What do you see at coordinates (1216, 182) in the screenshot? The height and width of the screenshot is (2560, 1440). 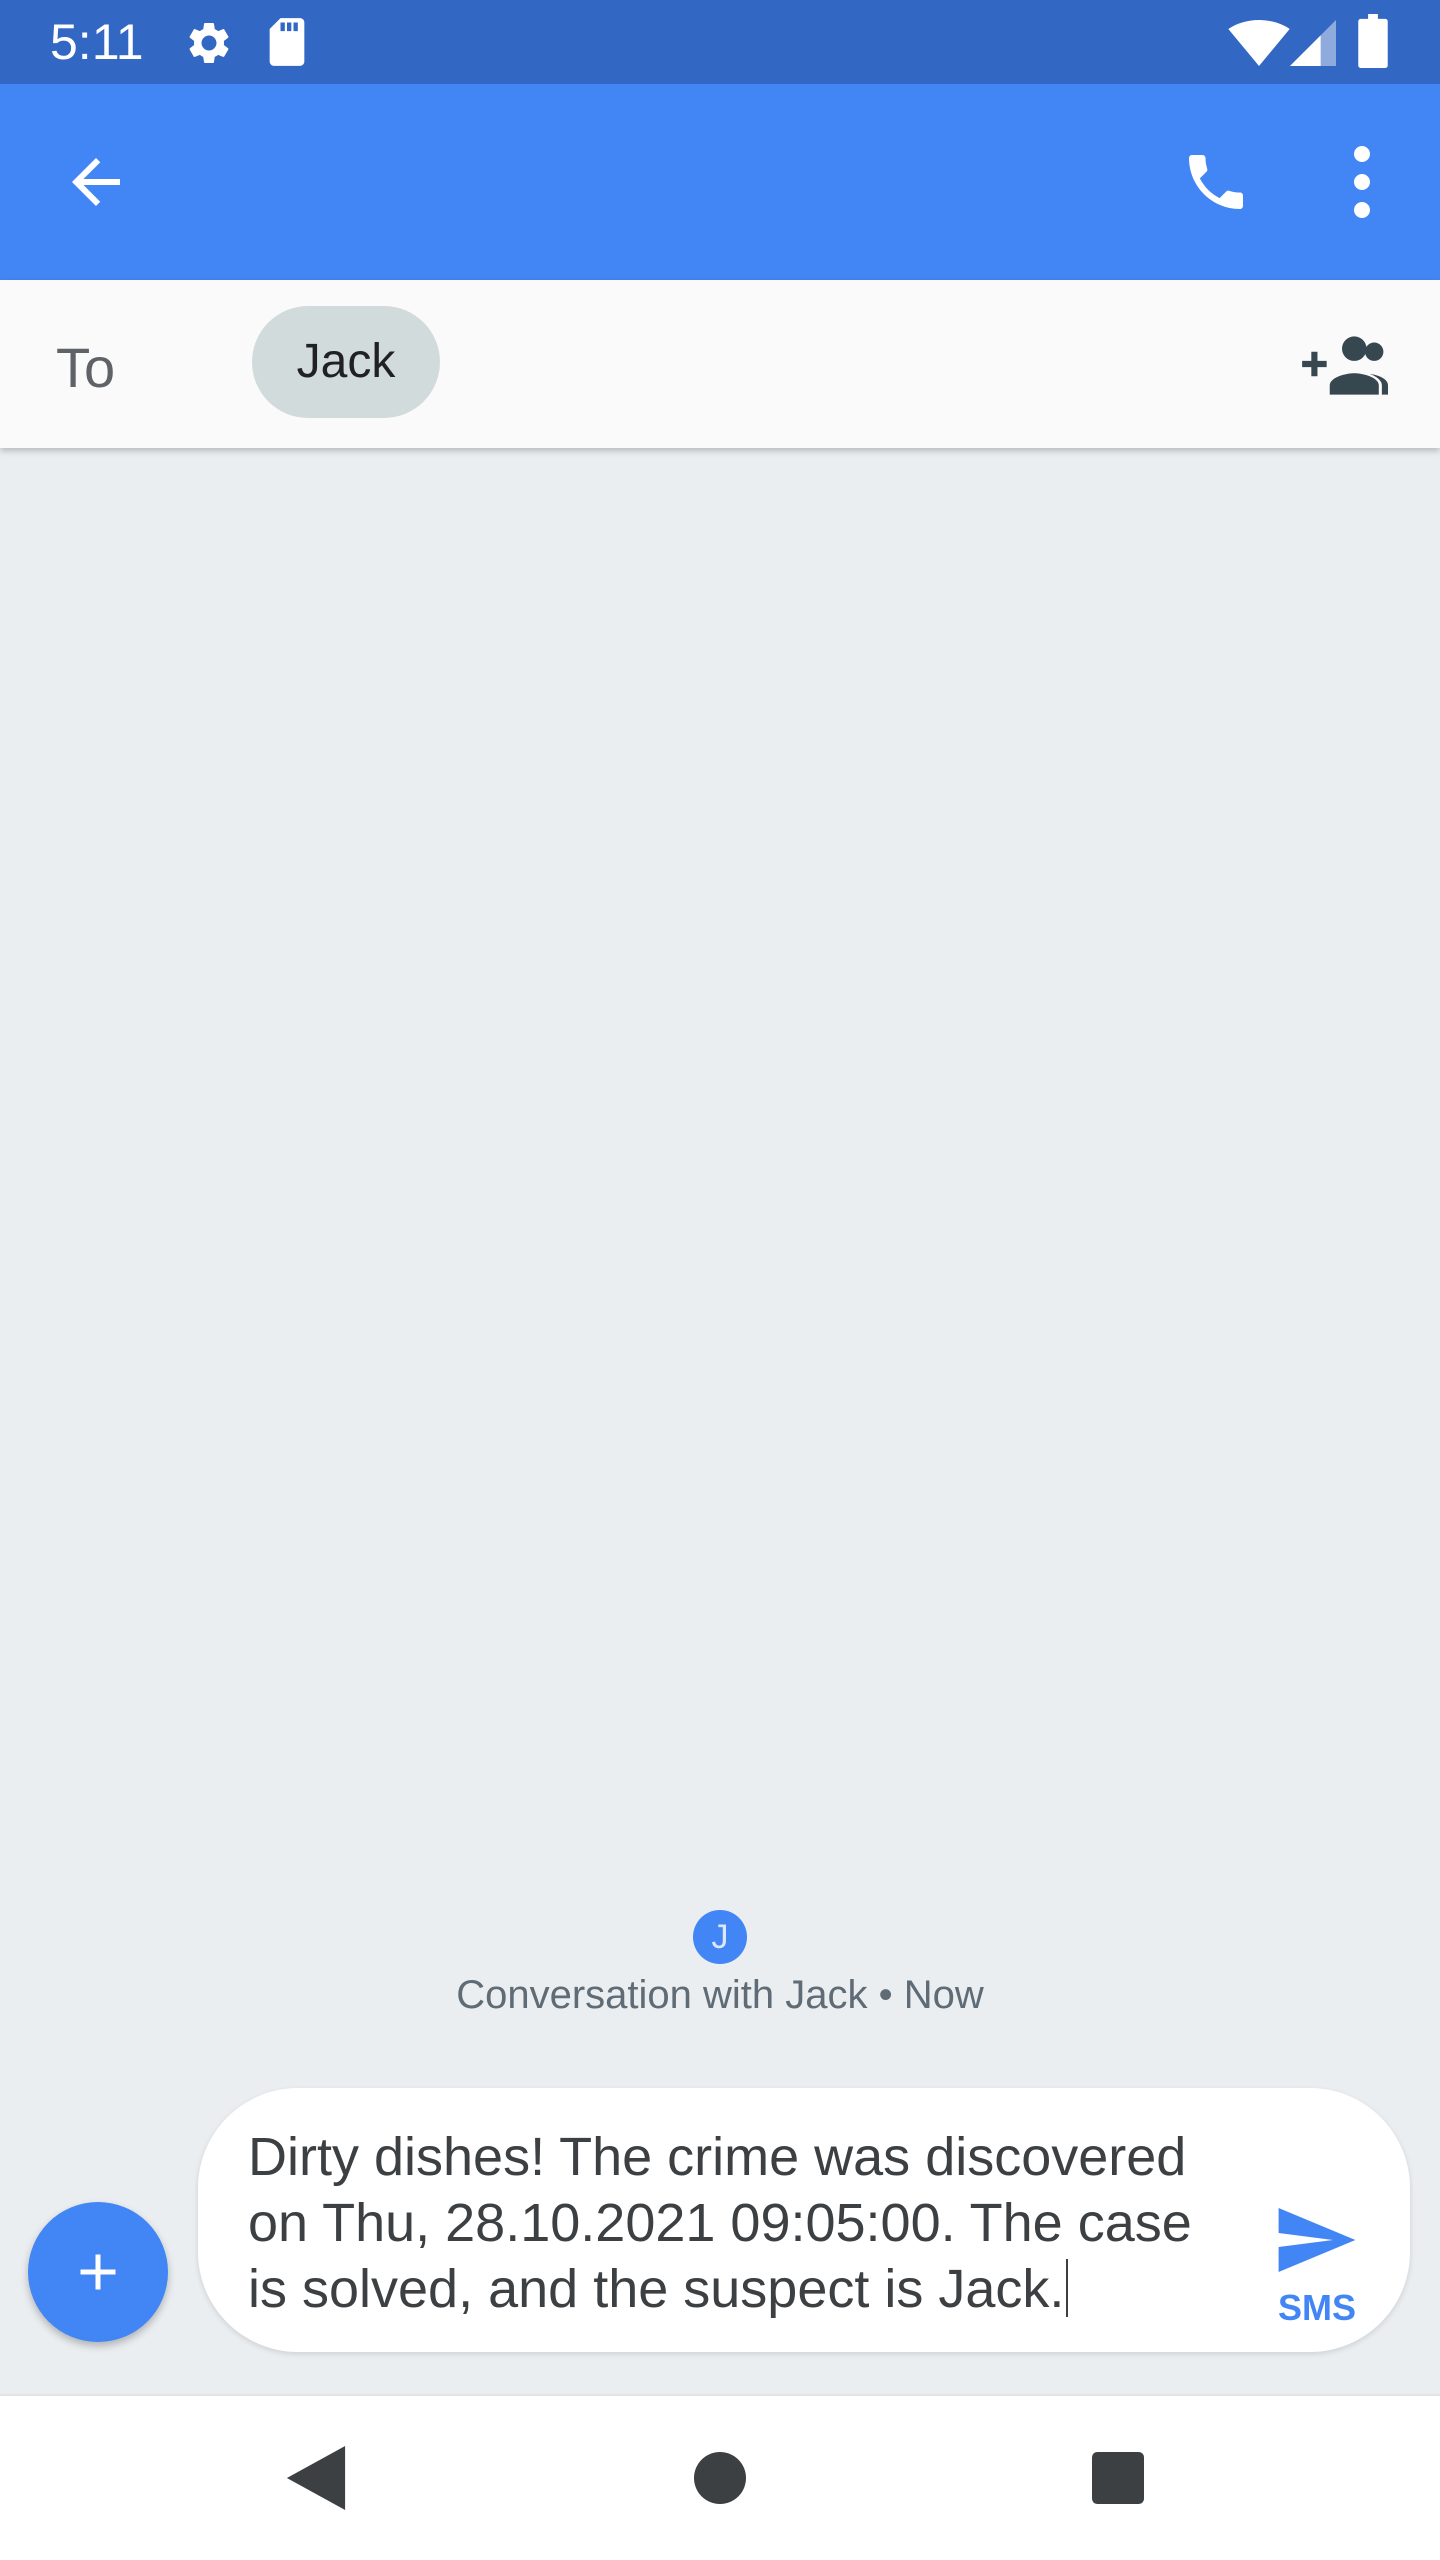 I see `phone-icon` at bounding box center [1216, 182].